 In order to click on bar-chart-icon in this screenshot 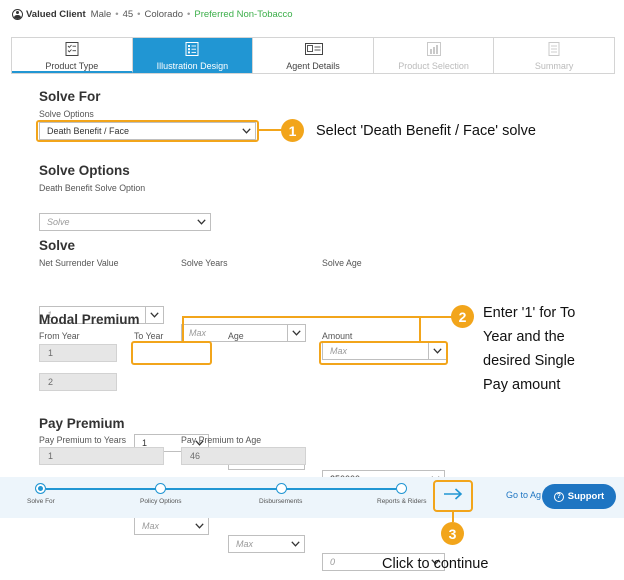, I will do `click(434, 49)`.